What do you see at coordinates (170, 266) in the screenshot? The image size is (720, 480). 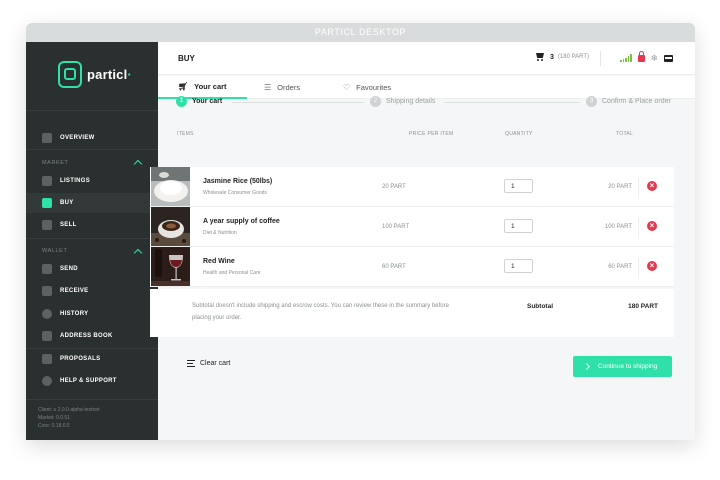 I see `wine-image` at bounding box center [170, 266].